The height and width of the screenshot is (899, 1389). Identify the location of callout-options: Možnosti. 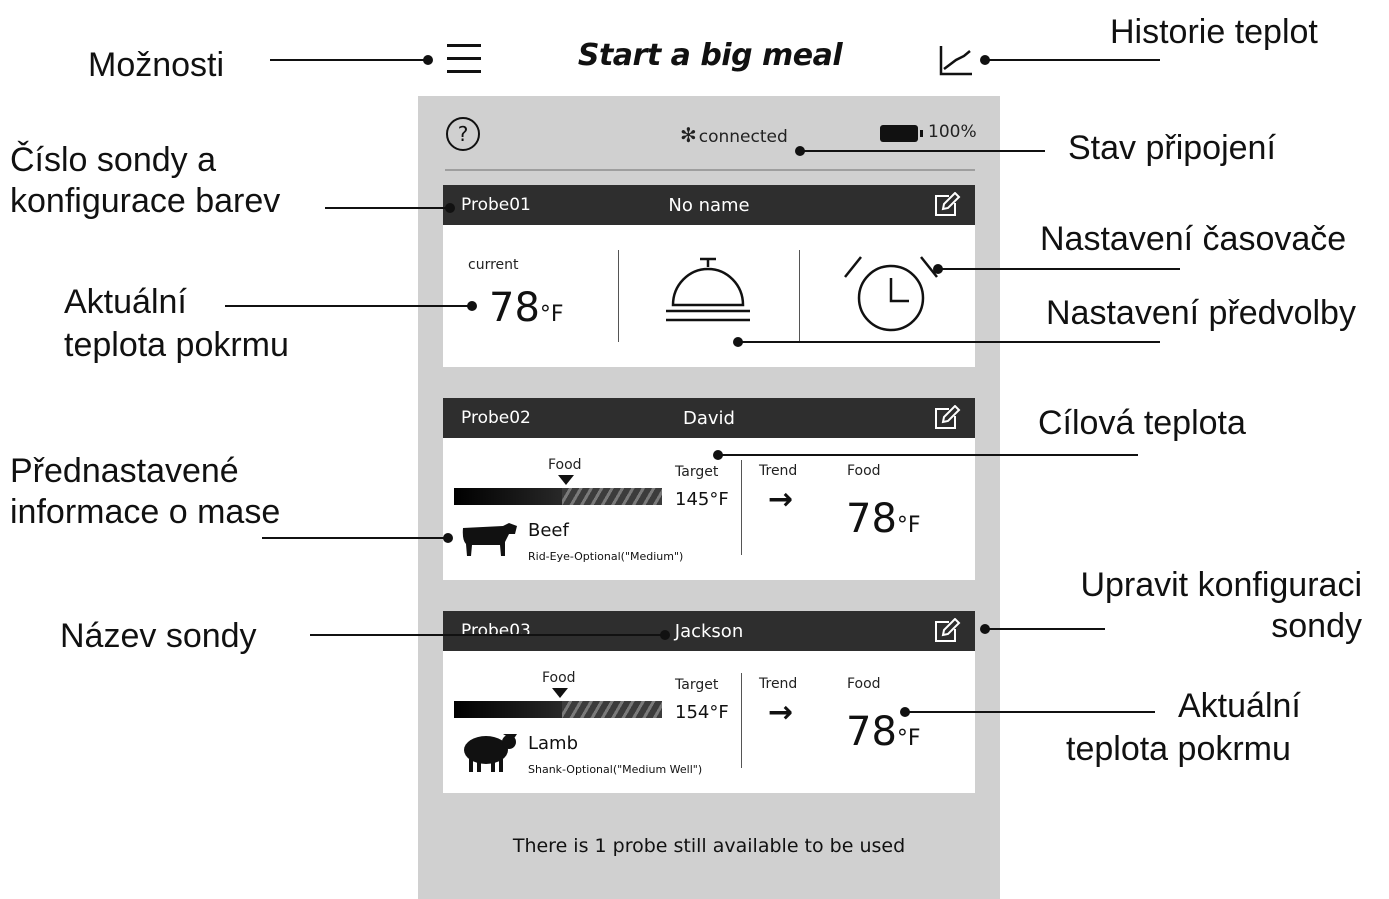
(156, 65).